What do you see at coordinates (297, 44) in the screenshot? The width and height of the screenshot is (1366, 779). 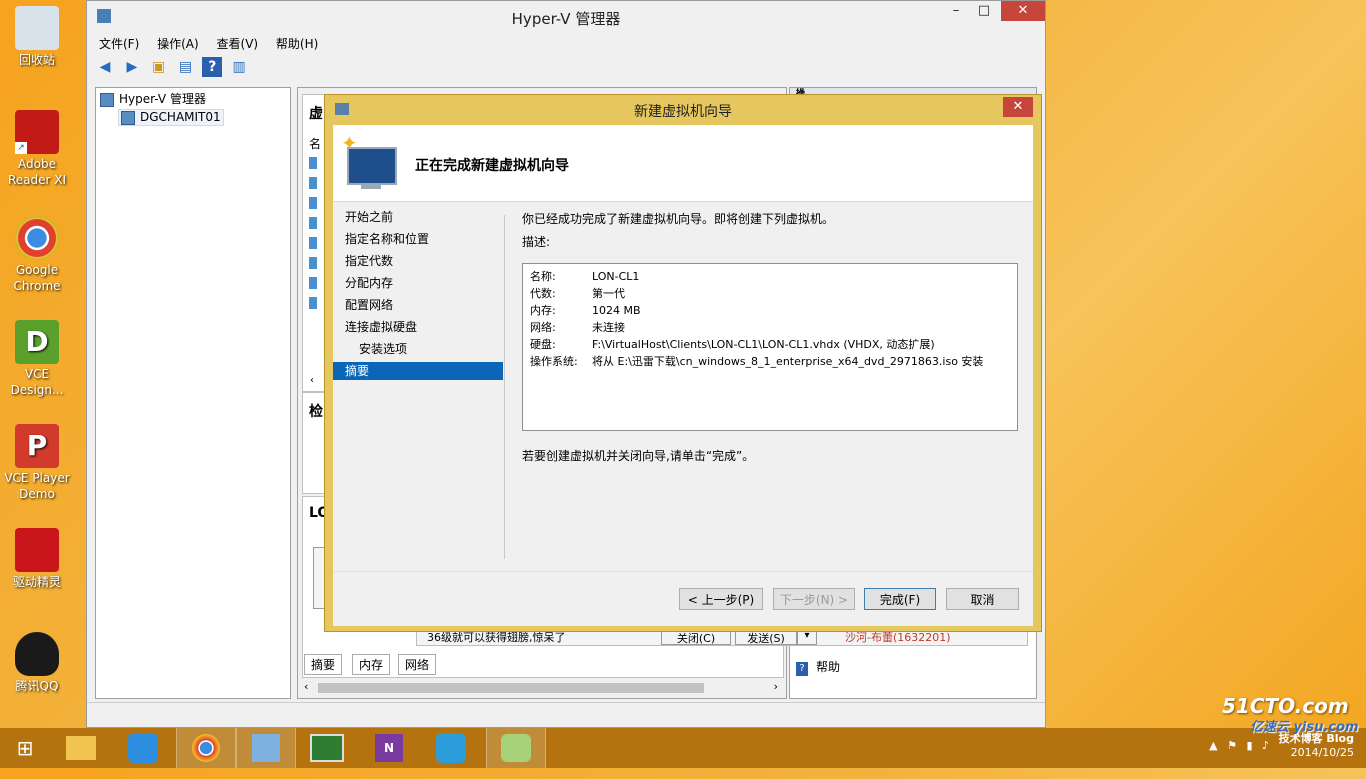 I see `menu-help: 帮助(H)` at bounding box center [297, 44].